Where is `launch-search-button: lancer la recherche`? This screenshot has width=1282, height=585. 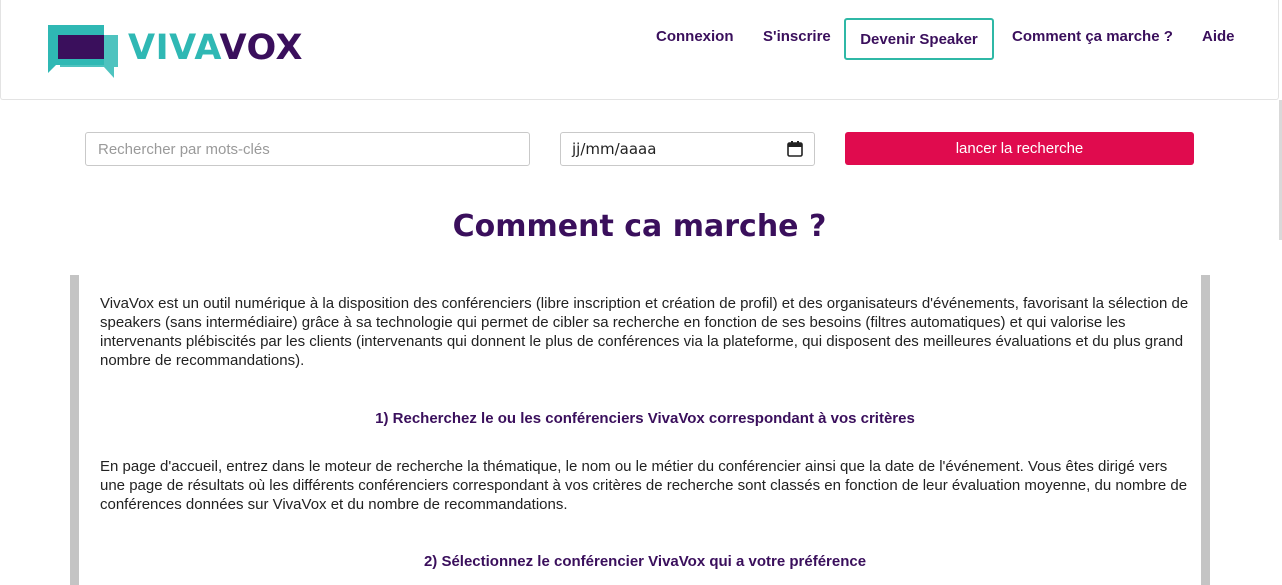 launch-search-button: lancer la recherche is located at coordinates (1019, 148).